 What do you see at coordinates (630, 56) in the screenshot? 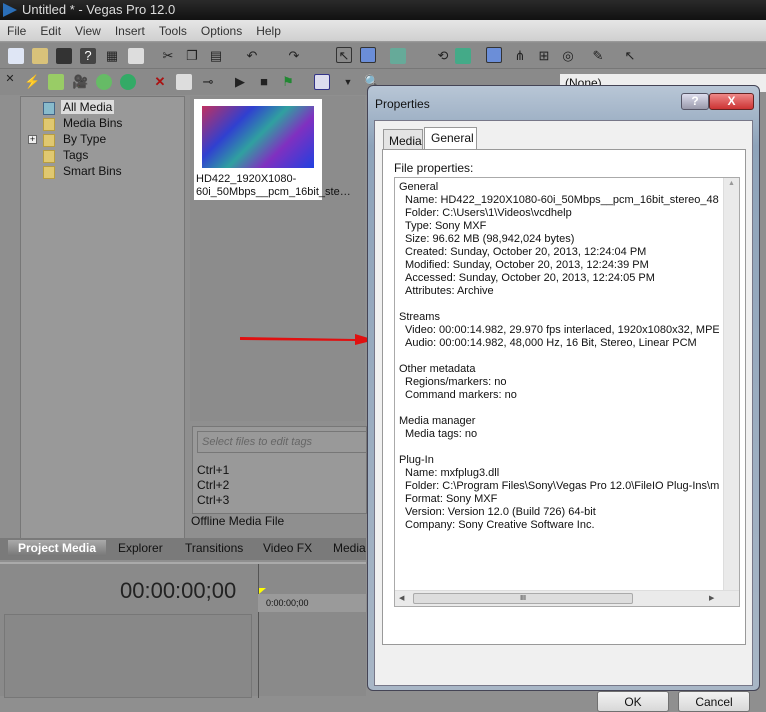
I see `whats-this-icon: ↖` at bounding box center [630, 56].